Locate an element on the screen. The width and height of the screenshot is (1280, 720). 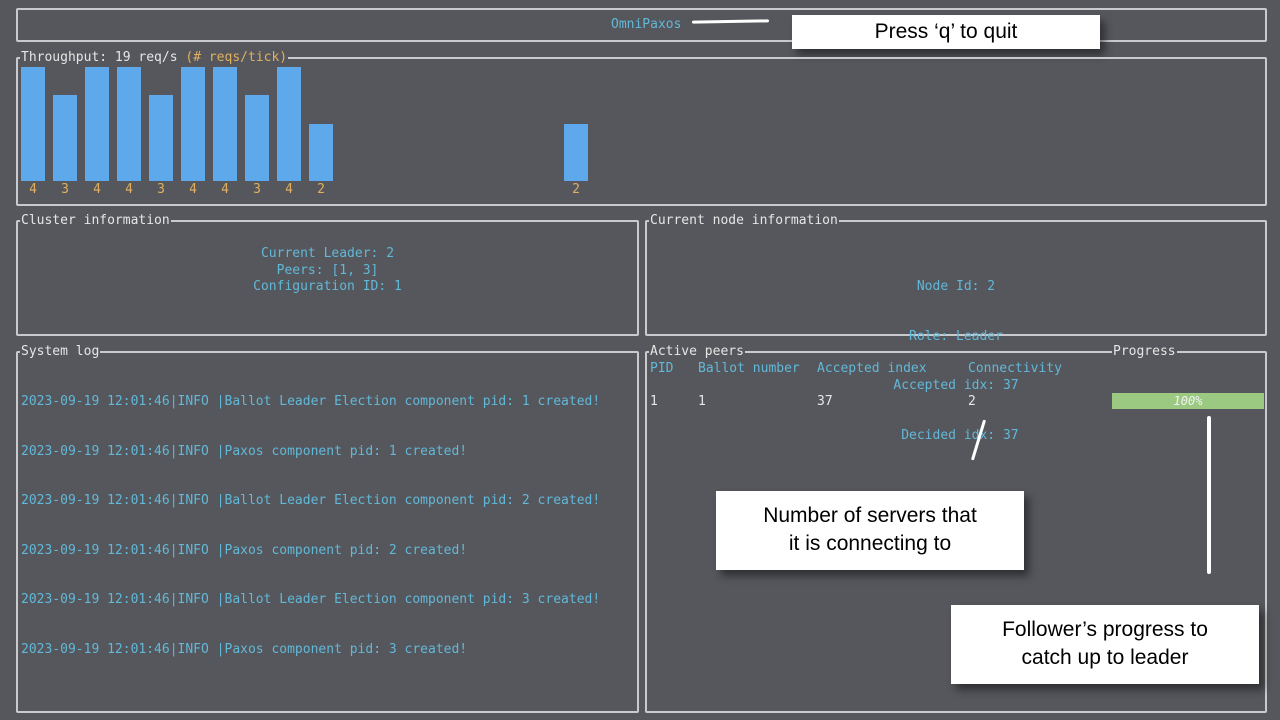
column-header-pid: PID is located at coordinates (662, 368).